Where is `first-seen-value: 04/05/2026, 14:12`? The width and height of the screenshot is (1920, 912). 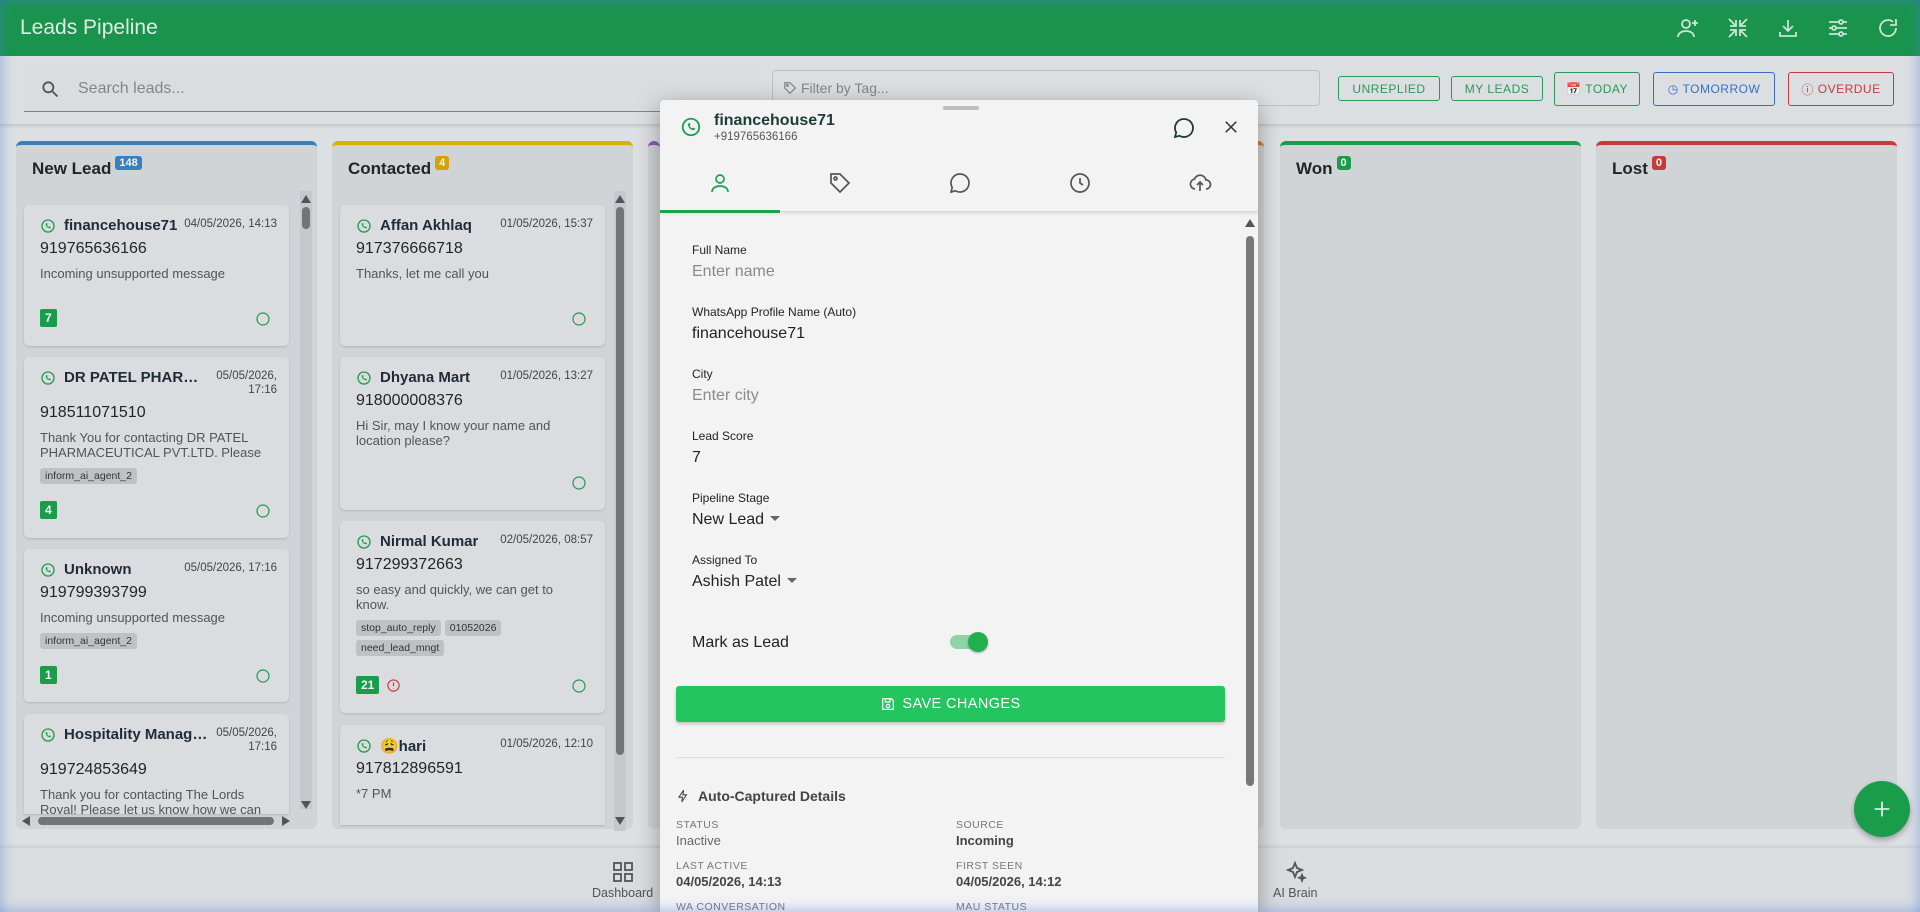 first-seen-value: 04/05/2026, 14:12 is located at coordinates (1009, 881).